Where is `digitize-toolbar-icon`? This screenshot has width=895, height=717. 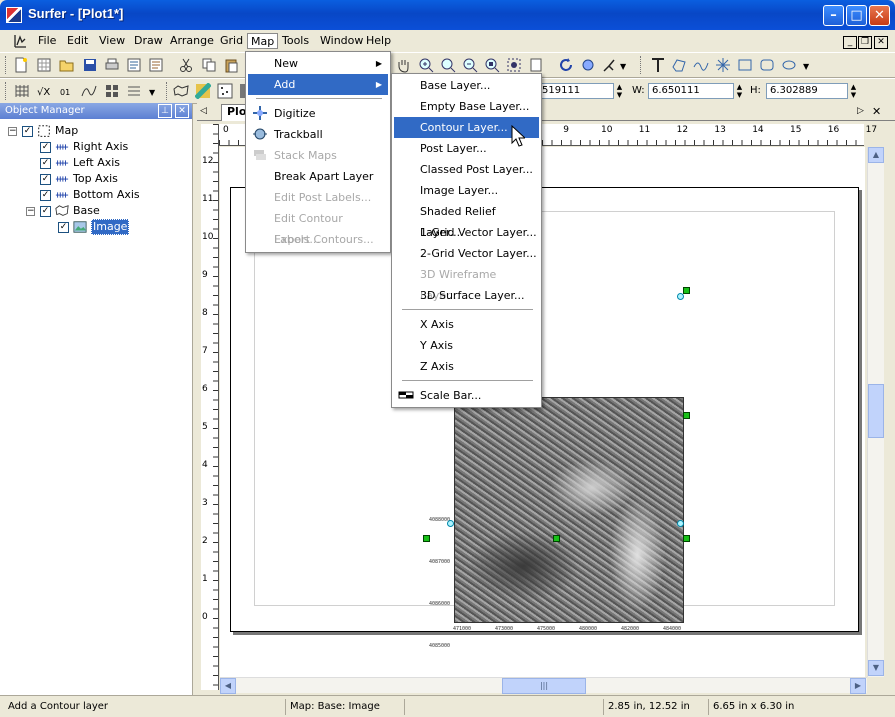 digitize-toolbar-icon is located at coordinates (609, 65).